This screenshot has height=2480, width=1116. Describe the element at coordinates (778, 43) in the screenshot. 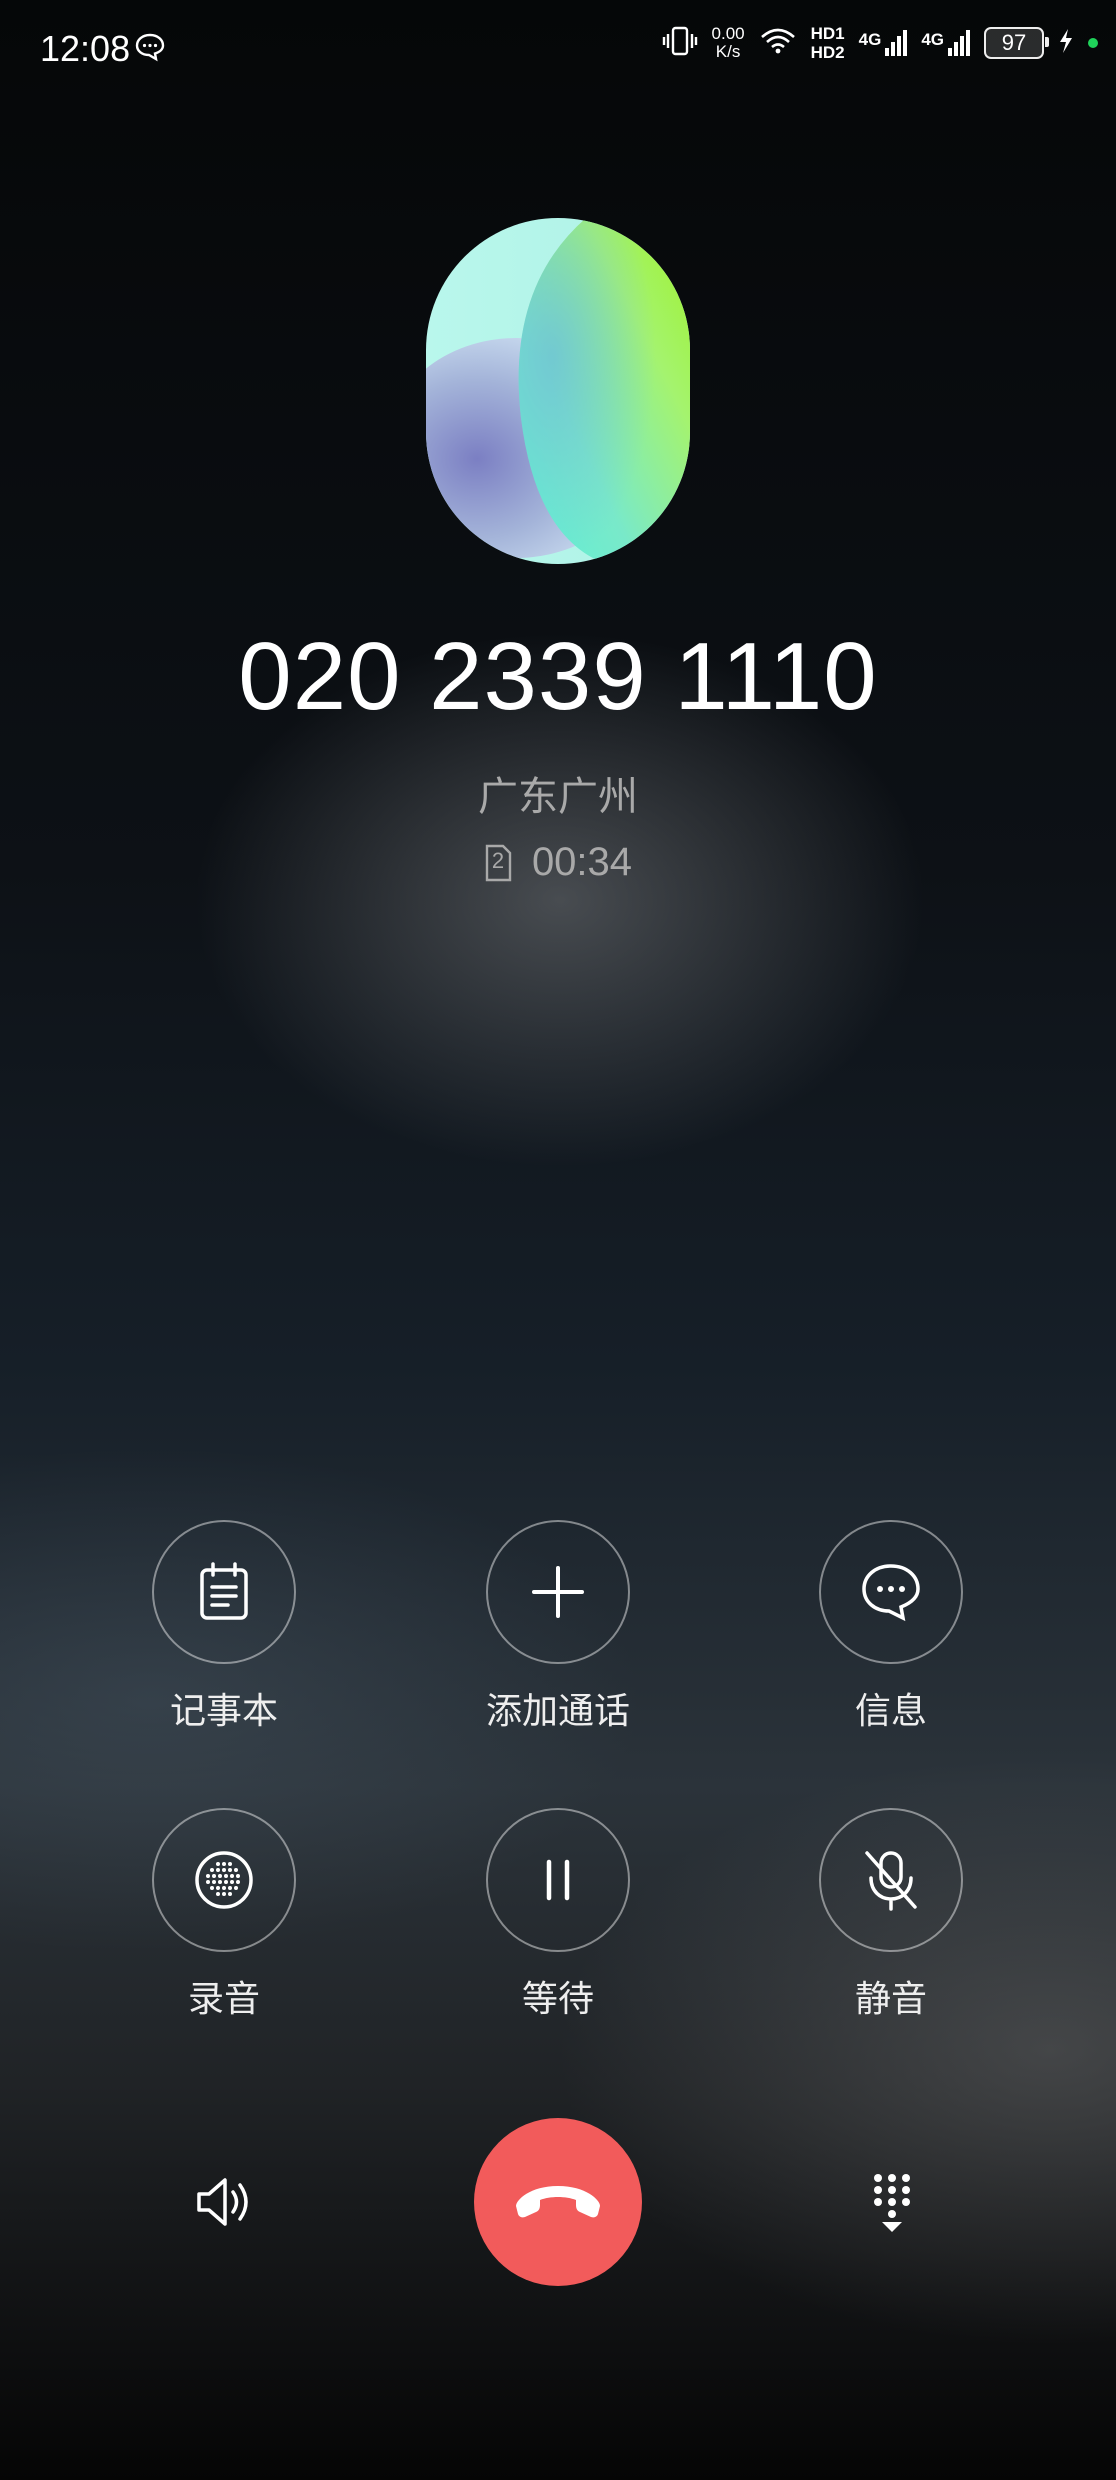

I see `wifi-icon` at that location.